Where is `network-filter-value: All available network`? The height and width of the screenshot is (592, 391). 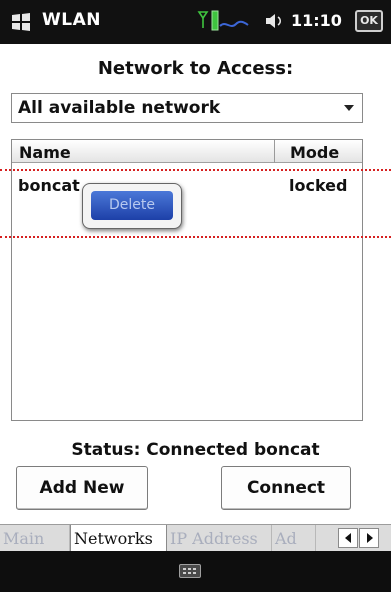 network-filter-value: All available network is located at coordinates (119, 108).